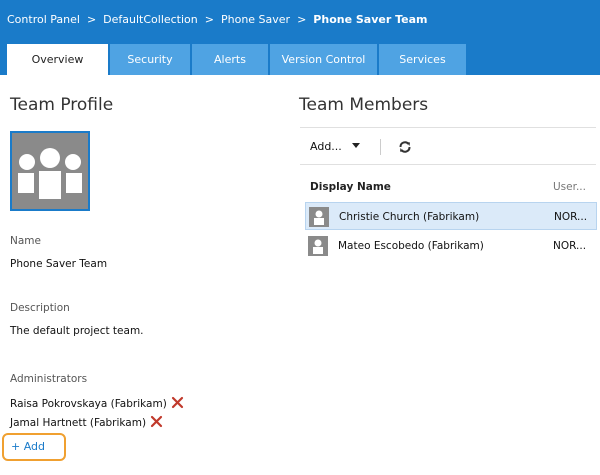 The image size is (600, 475). Describe the element at coordinates (411, 246) in the screenshot. I see `member-name: Mateo Escobedo (Fabrikam)` at that location.